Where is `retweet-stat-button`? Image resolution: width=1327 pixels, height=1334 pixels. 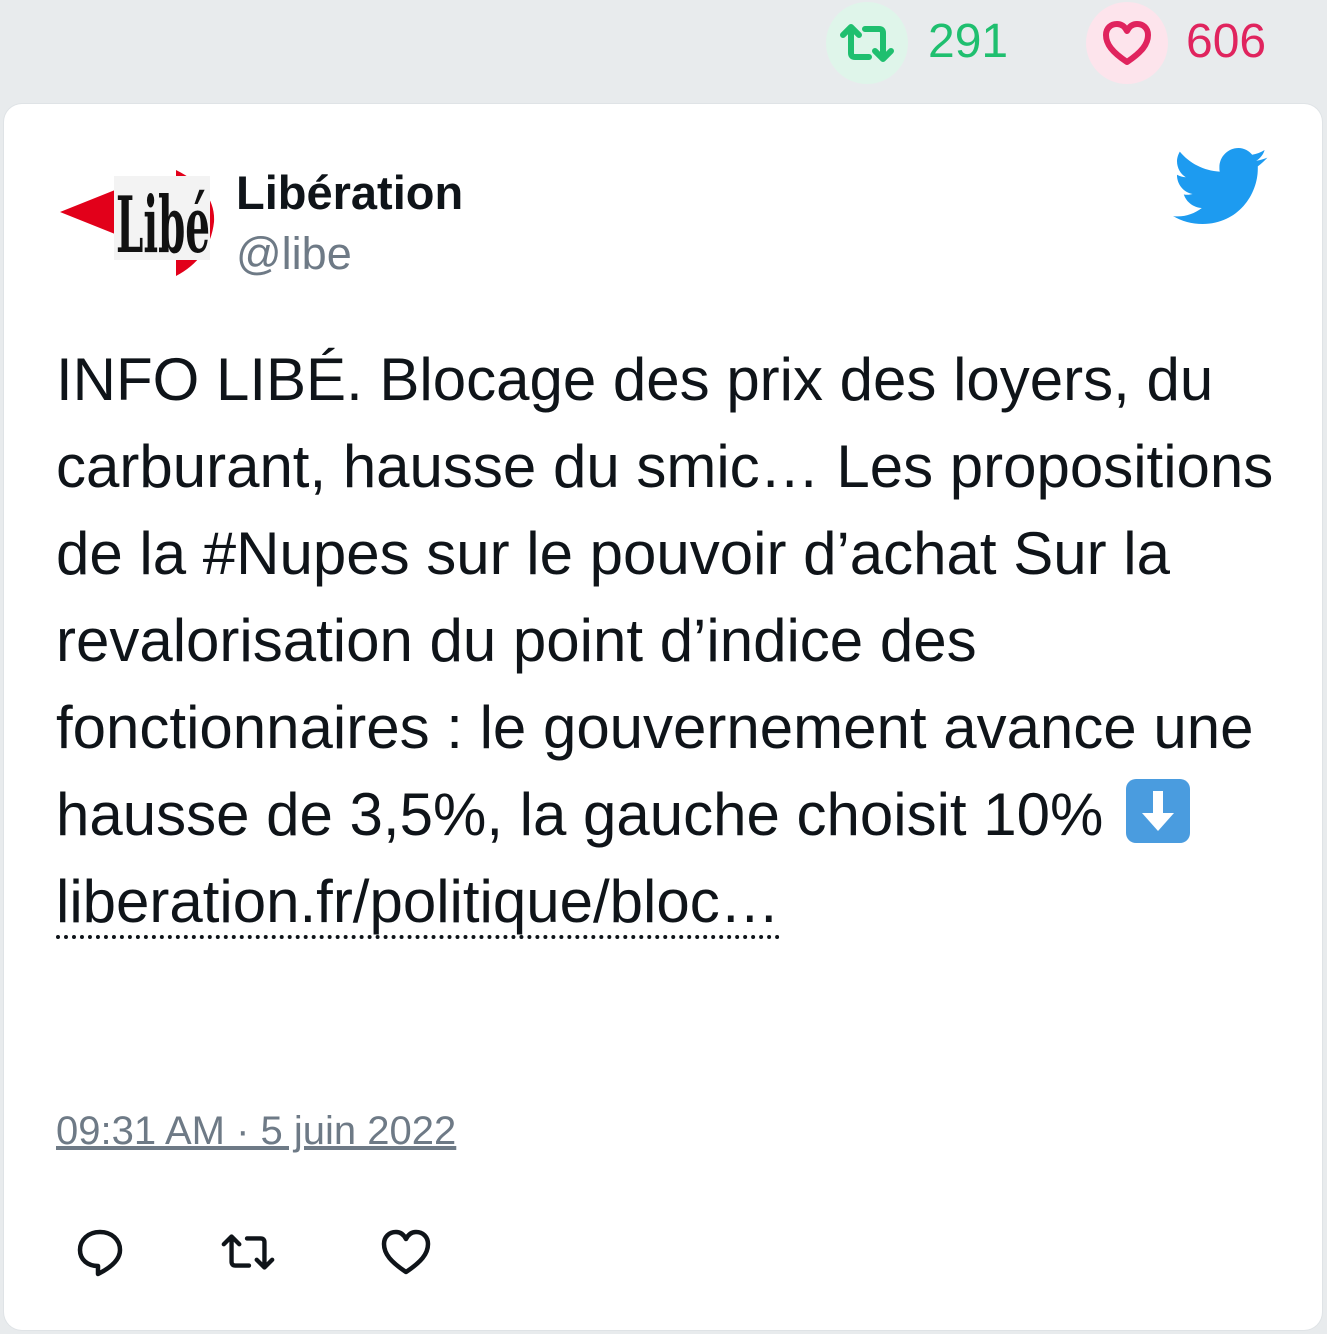
retweet-stat-button is located at coordinates (867, 43).